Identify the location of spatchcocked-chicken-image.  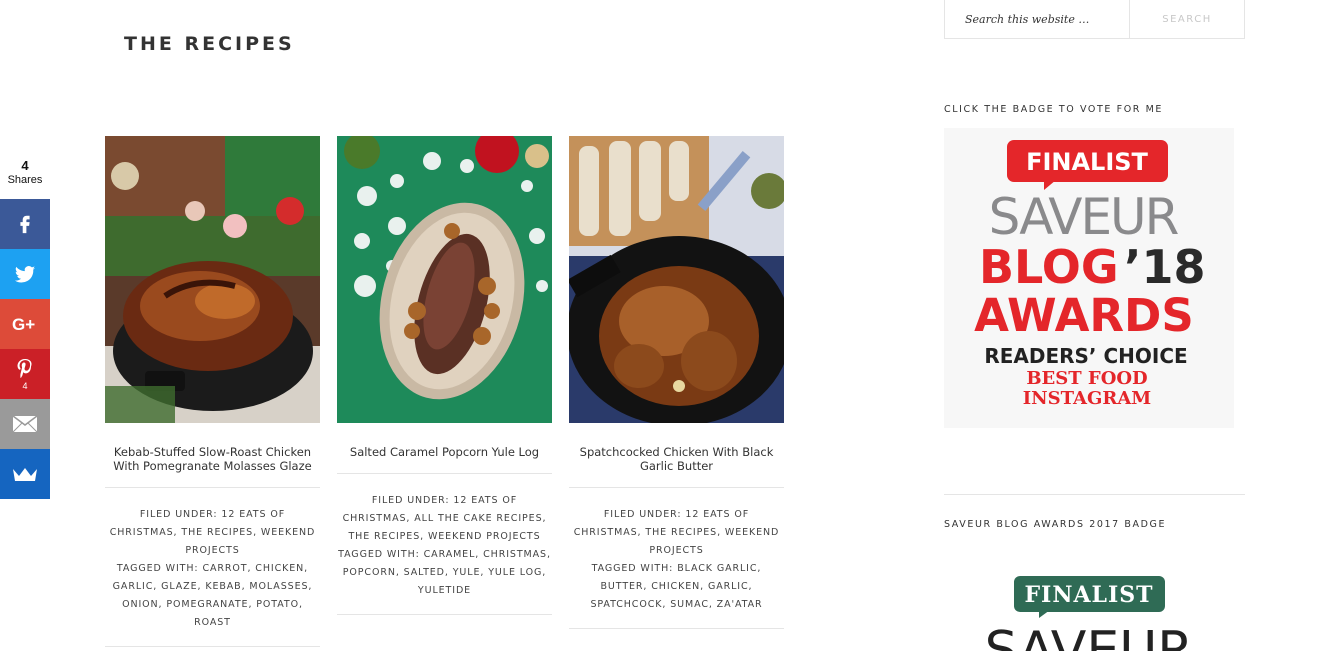
(676, 279).